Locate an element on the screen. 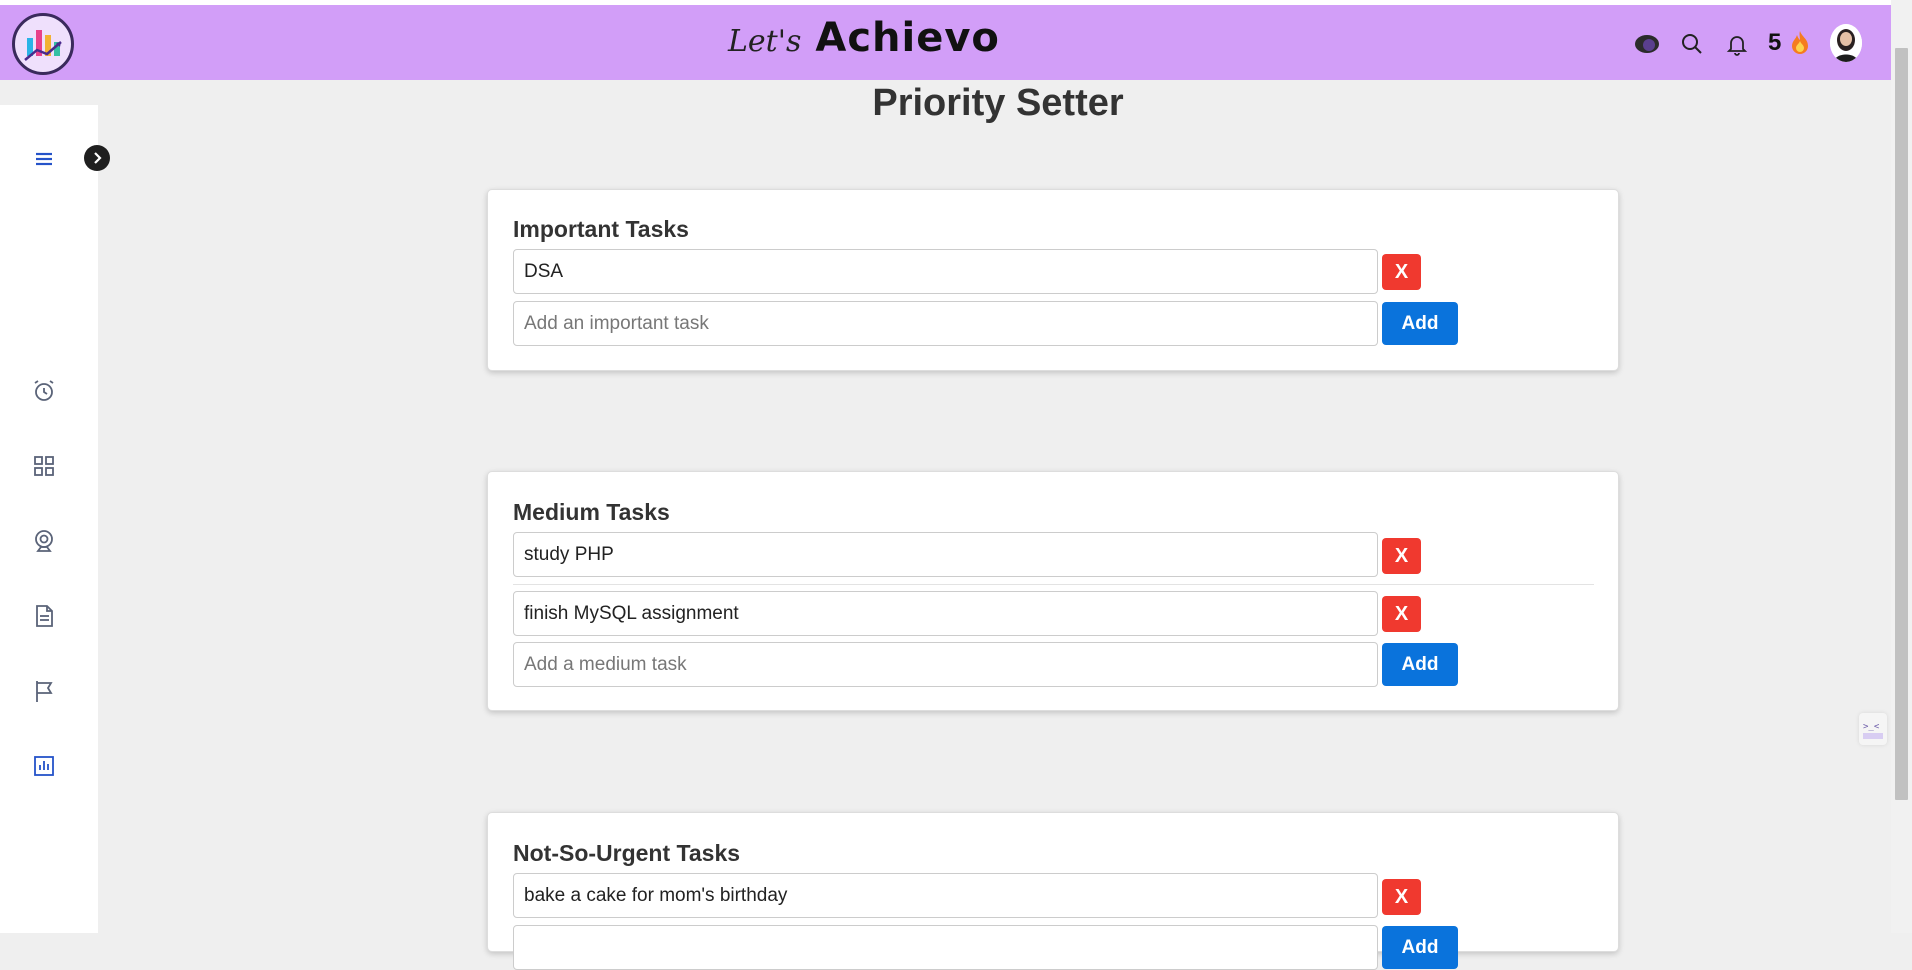 Image resolution: width=1912 pixels, height=970 pixels. bar-chart-icon is located at coordinates (44, 766).